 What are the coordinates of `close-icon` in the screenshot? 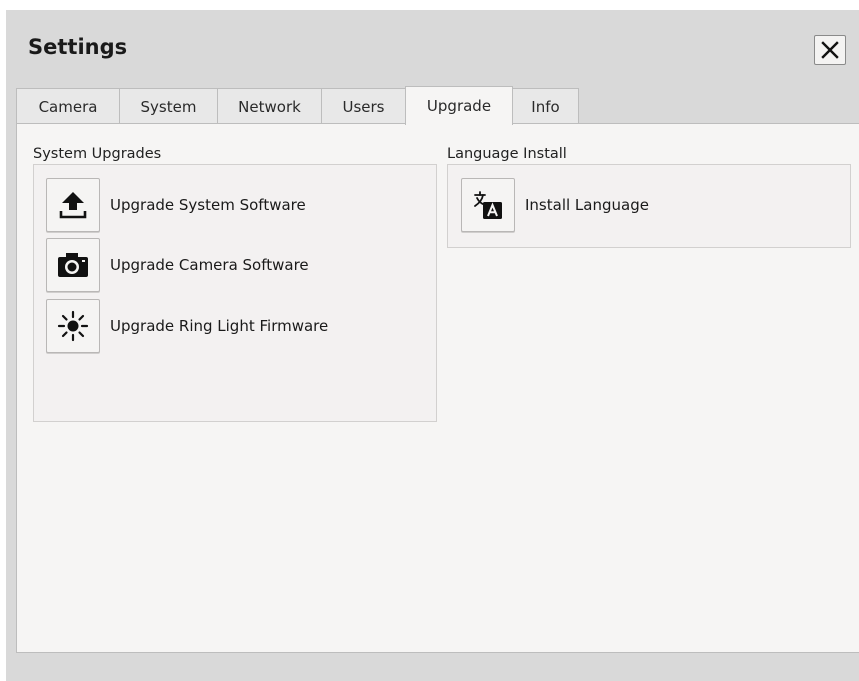 It's located at (830, 50).